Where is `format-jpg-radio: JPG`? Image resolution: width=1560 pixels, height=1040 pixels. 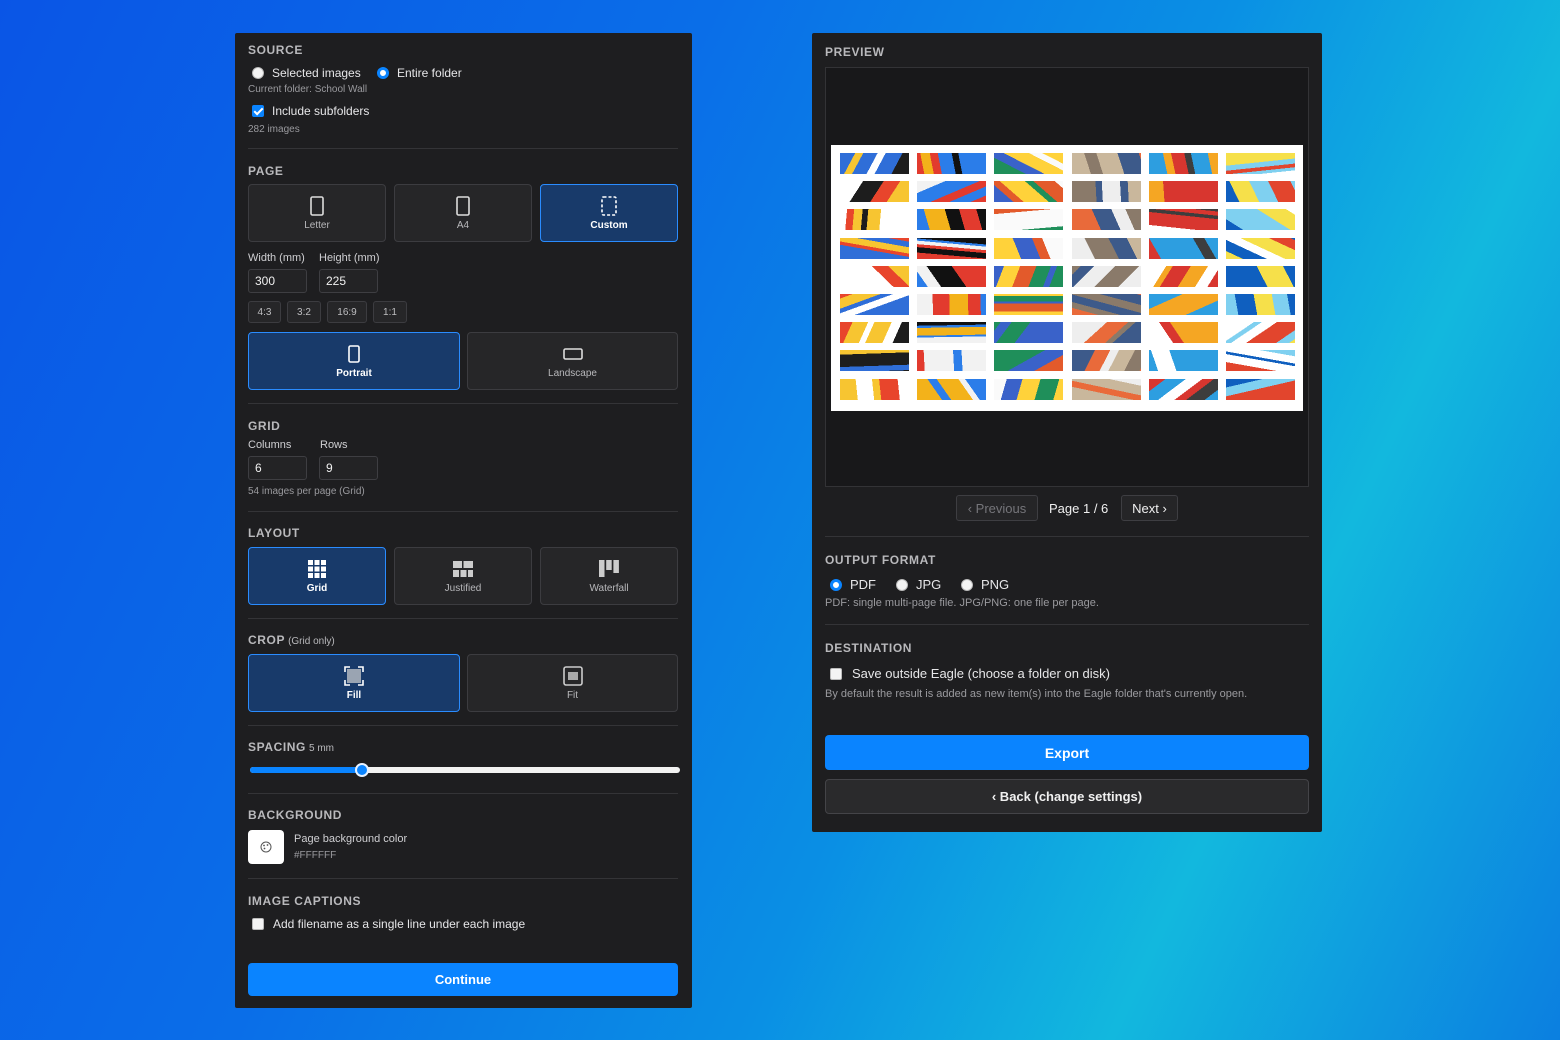 format-jpg-radio: JPG is located at coordinates (918, 584).